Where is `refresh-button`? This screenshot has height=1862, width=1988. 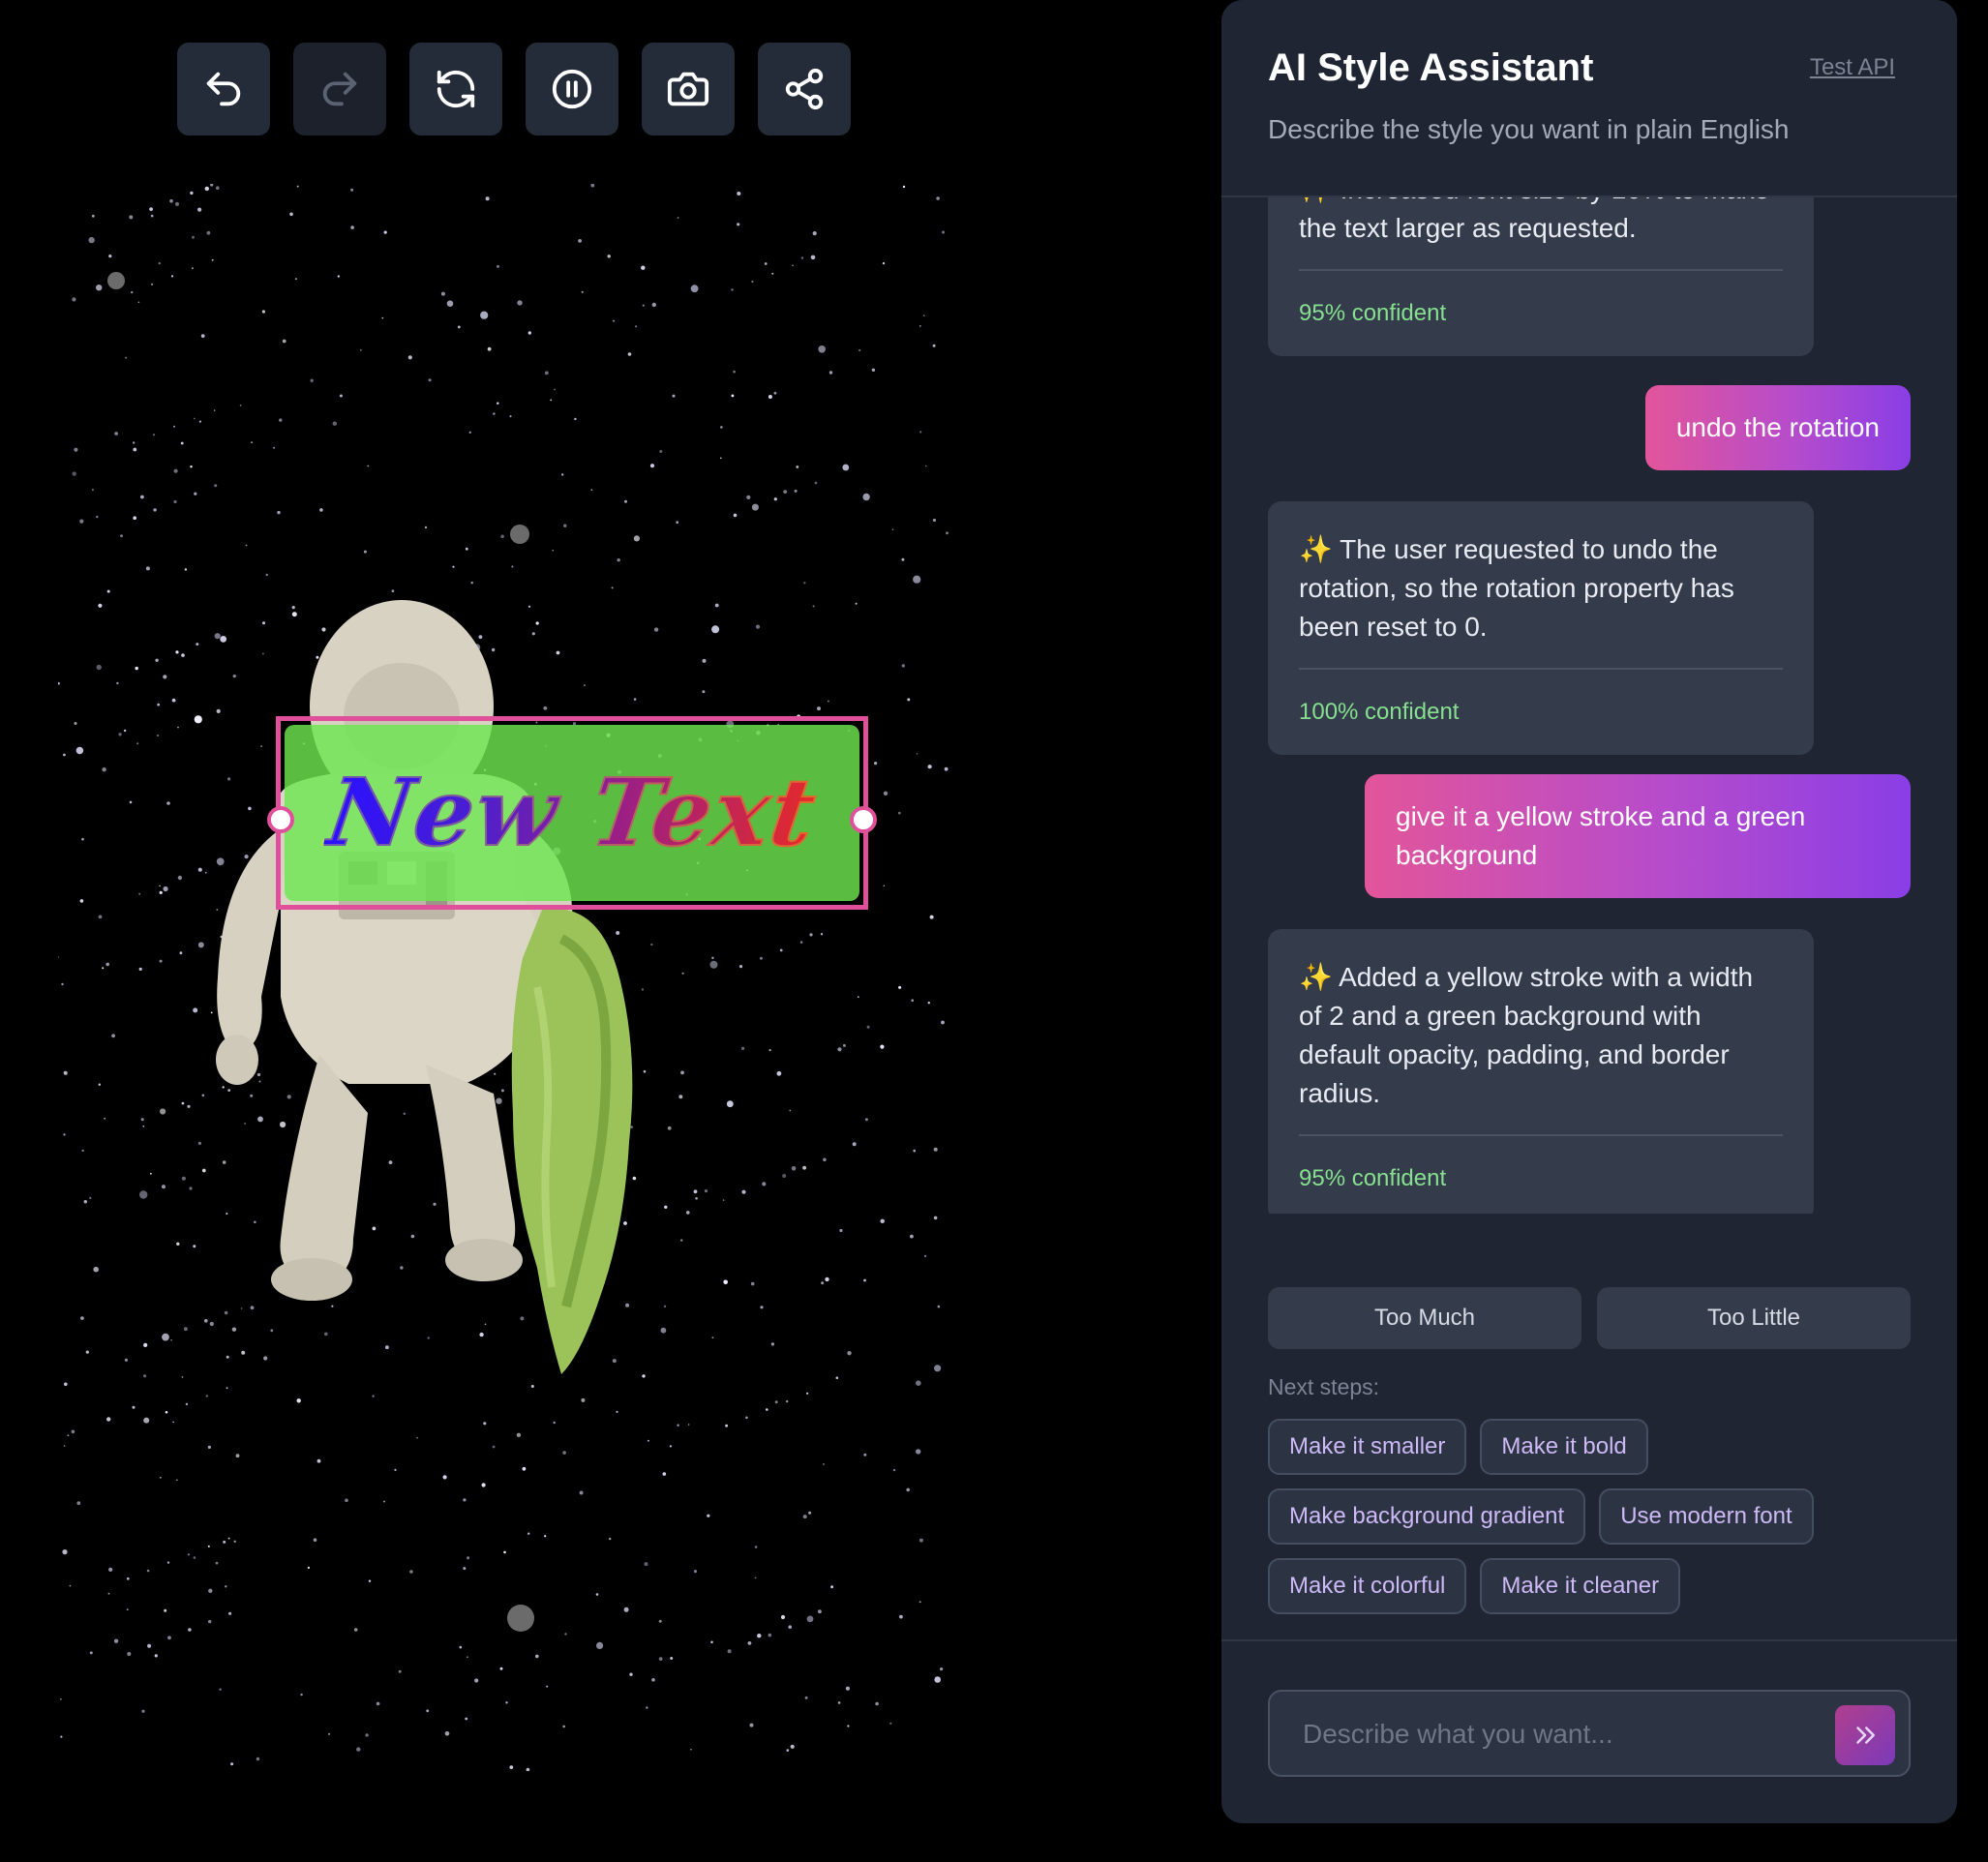 refresh-button is located at coordinates (455, 89).